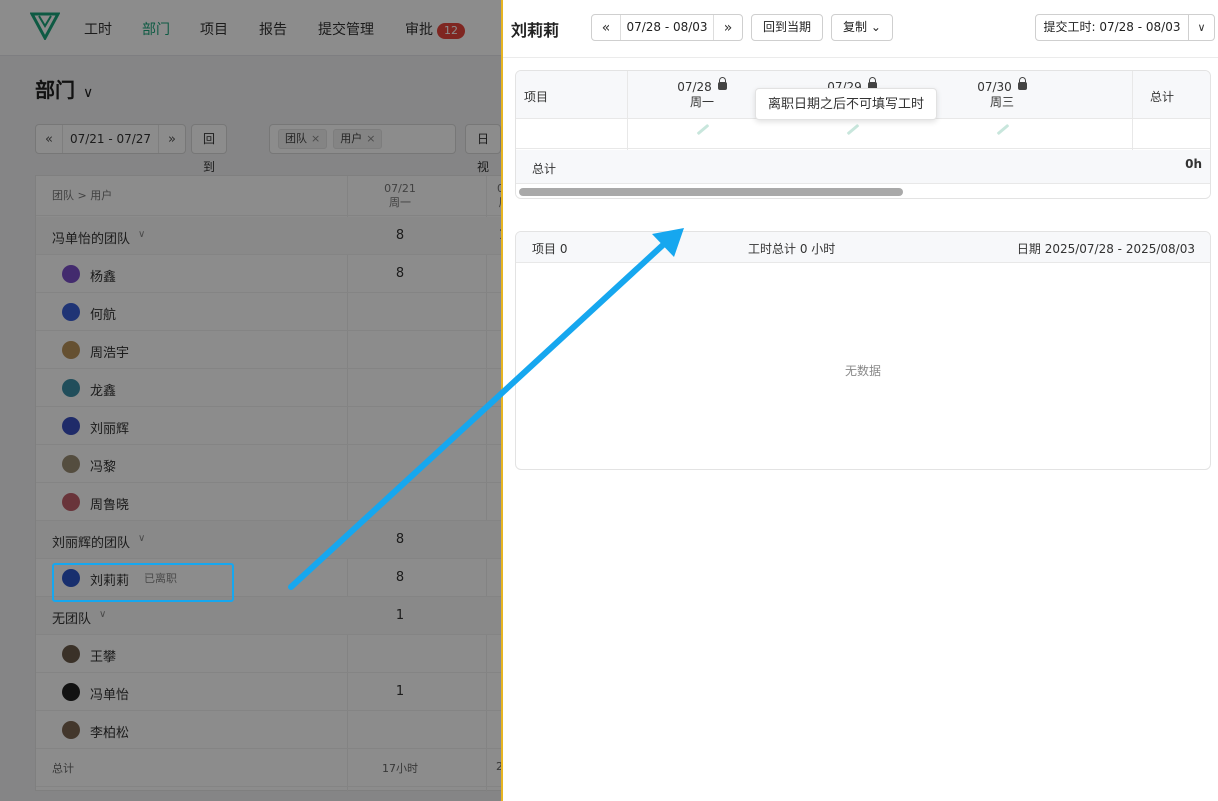  I want to click on copy-dropdown-button: 复制 ⌄, so click(862, 27).